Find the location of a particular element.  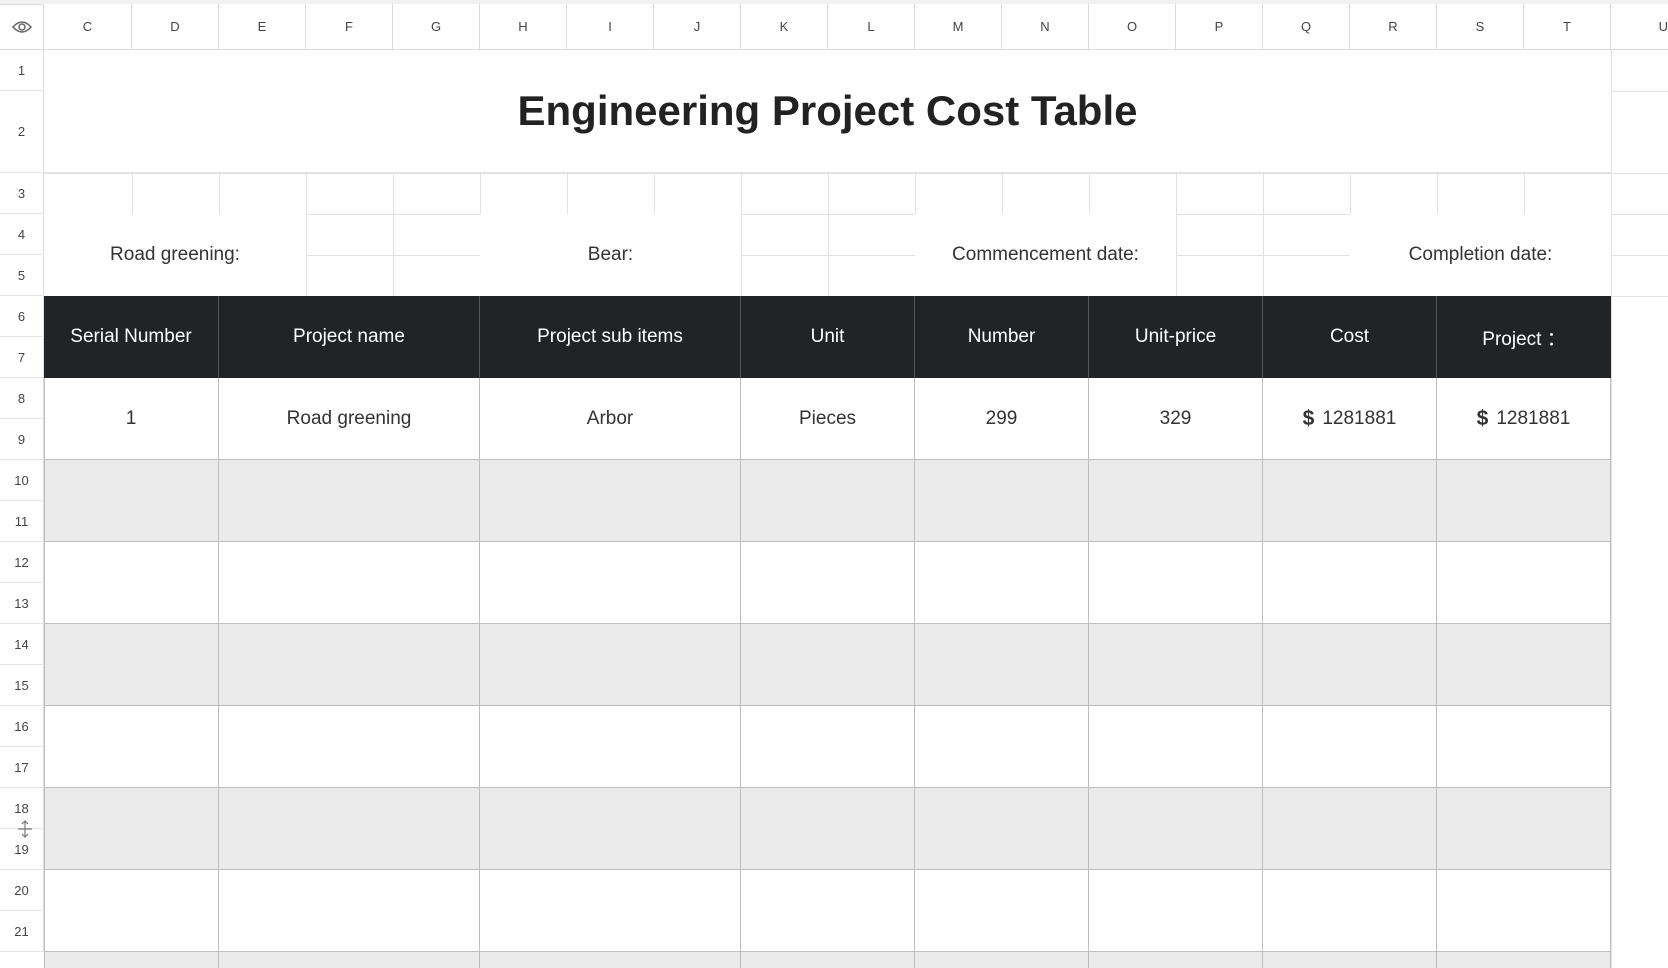

column-header-u: U is located at coordinates (1639, 27).